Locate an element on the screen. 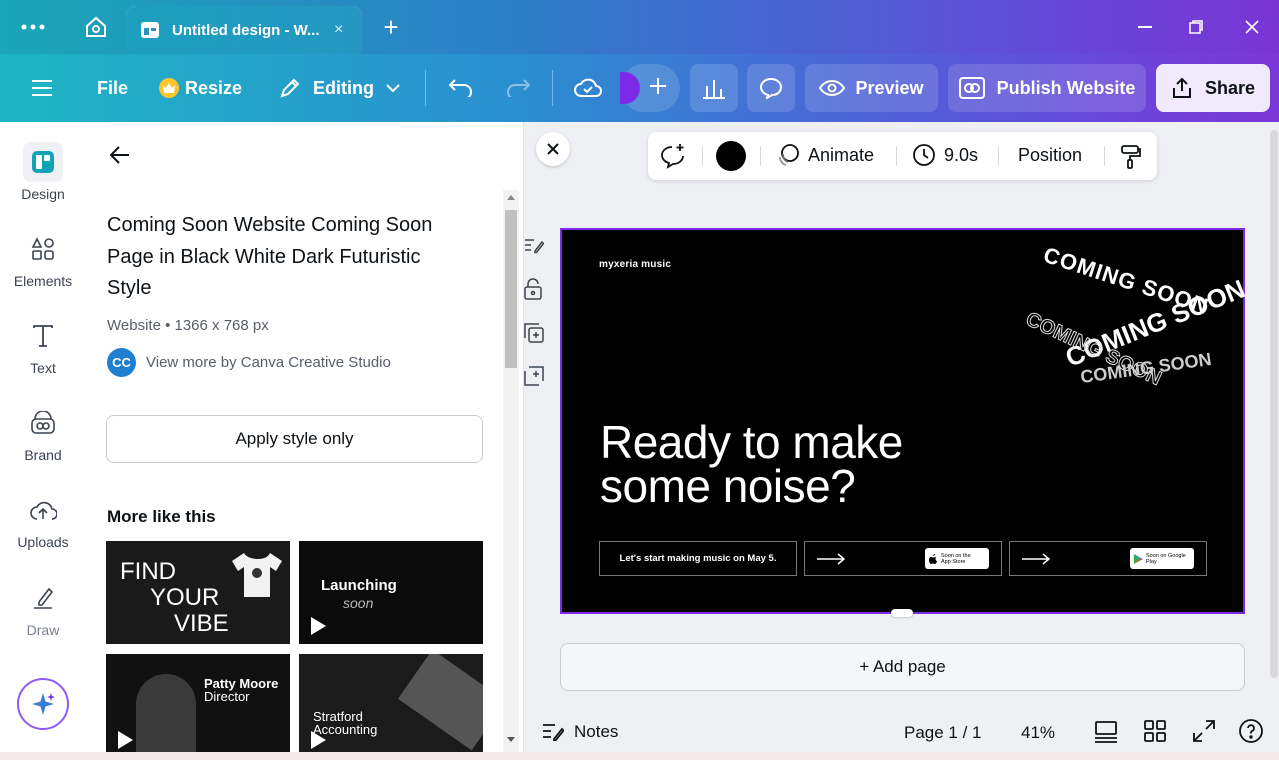 This screenshot has width=1279, height=760. more-options-icon is located at coordinates (33, 27).